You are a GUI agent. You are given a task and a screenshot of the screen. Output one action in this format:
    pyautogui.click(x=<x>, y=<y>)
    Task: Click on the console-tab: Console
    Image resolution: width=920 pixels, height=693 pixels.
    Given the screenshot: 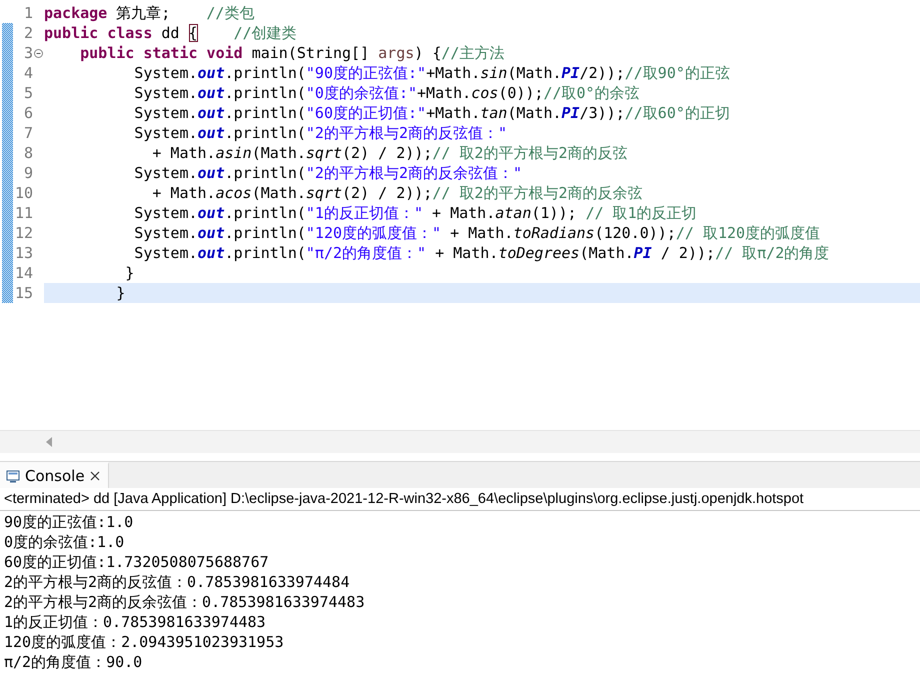 What is the action you would take?
    pyautogui.click(x=54, y=475)
    